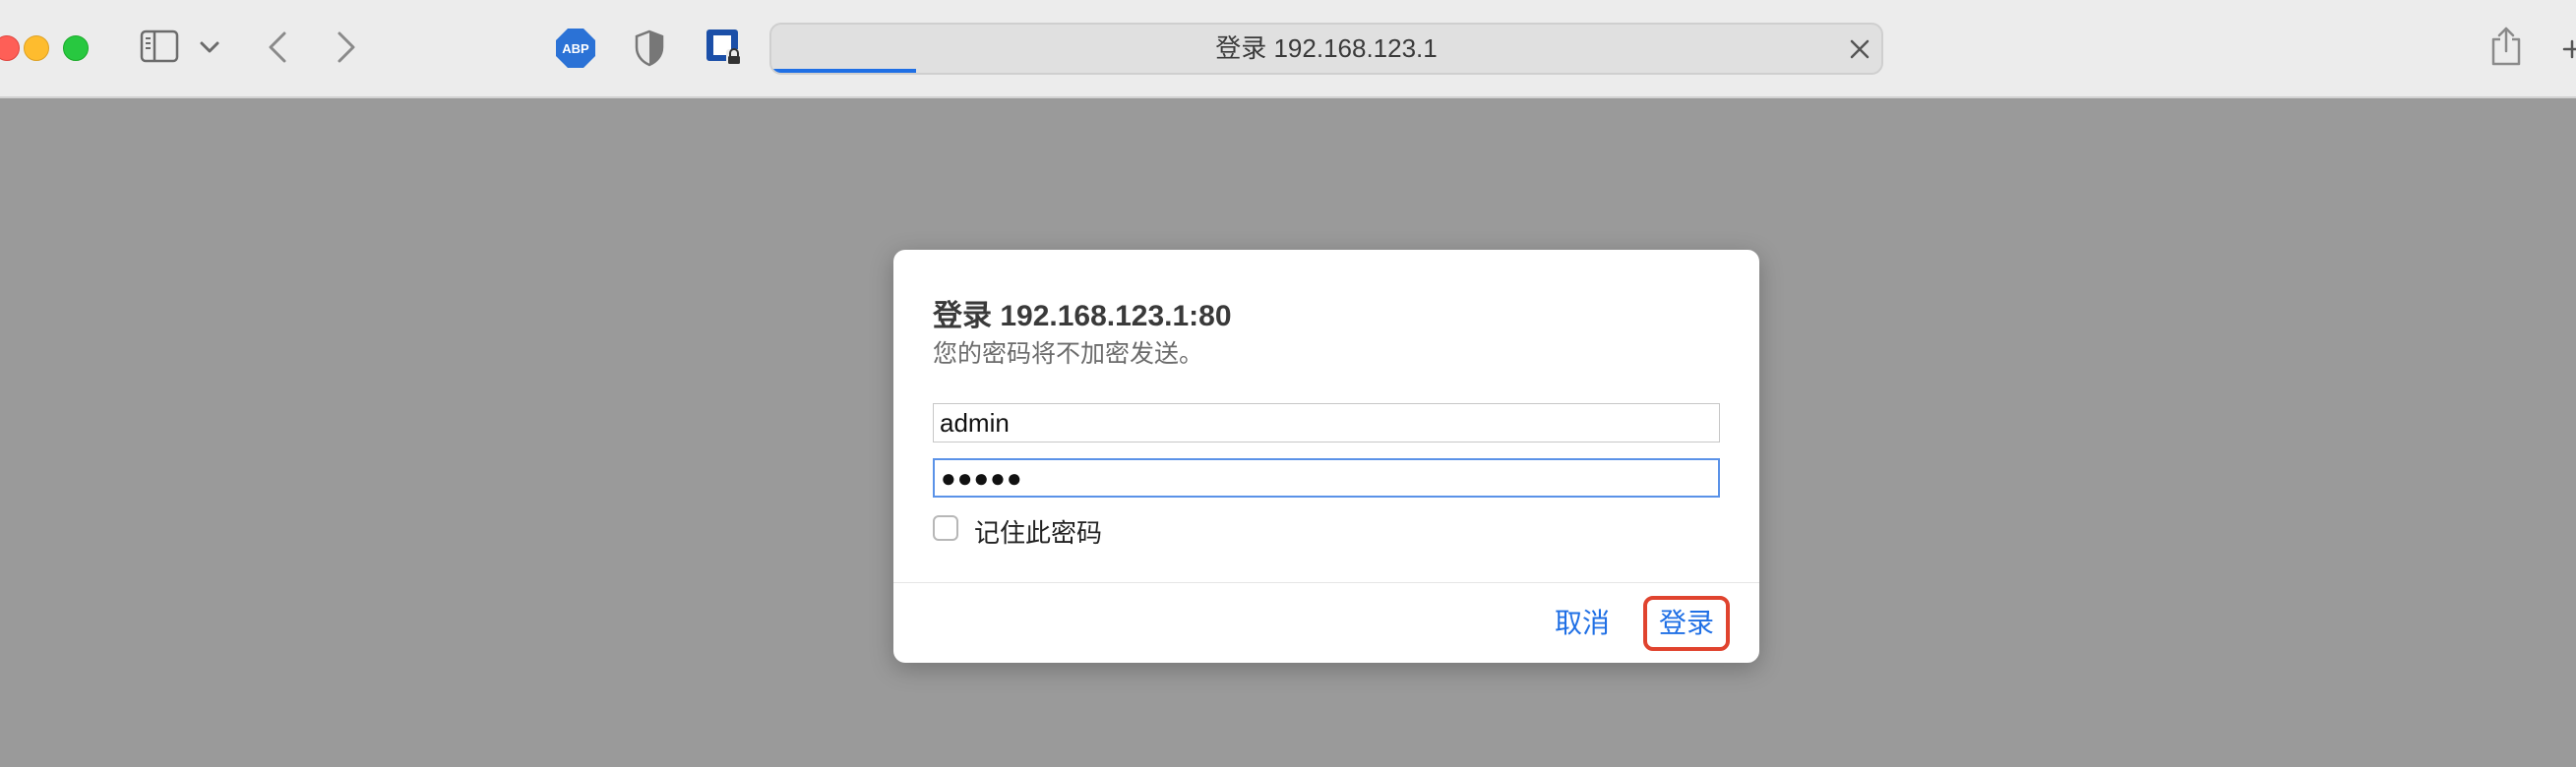 This screenshot has height=767, width=2576. What do you see at coordinates (10, 48) in the screenshot?
I see `close-window-icon` at bounding box center [10, 48].